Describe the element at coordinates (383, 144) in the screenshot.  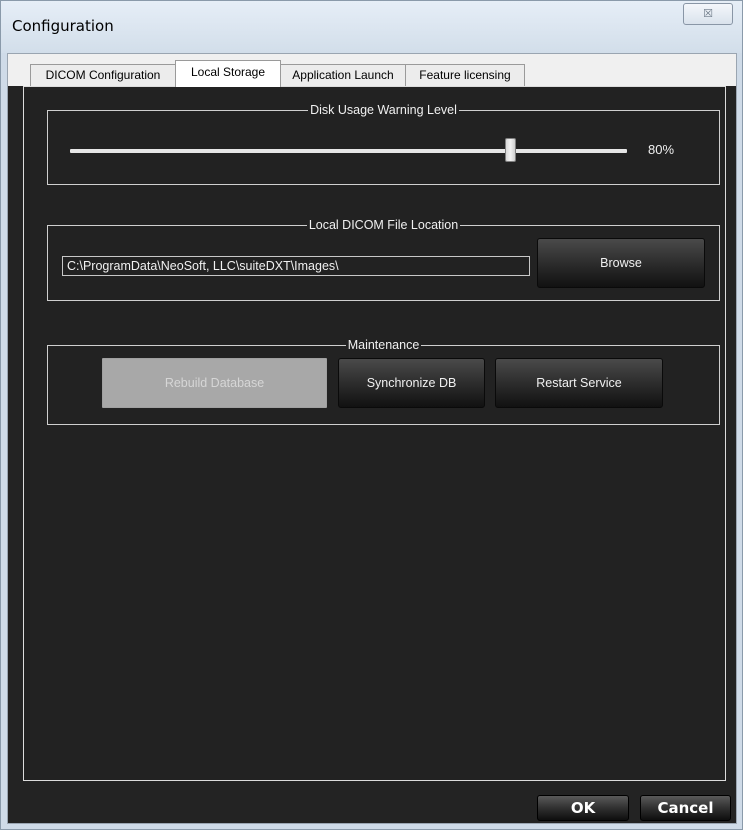
I see `disk-usage-group: Disk Usage Warning Level 80%` at that location.